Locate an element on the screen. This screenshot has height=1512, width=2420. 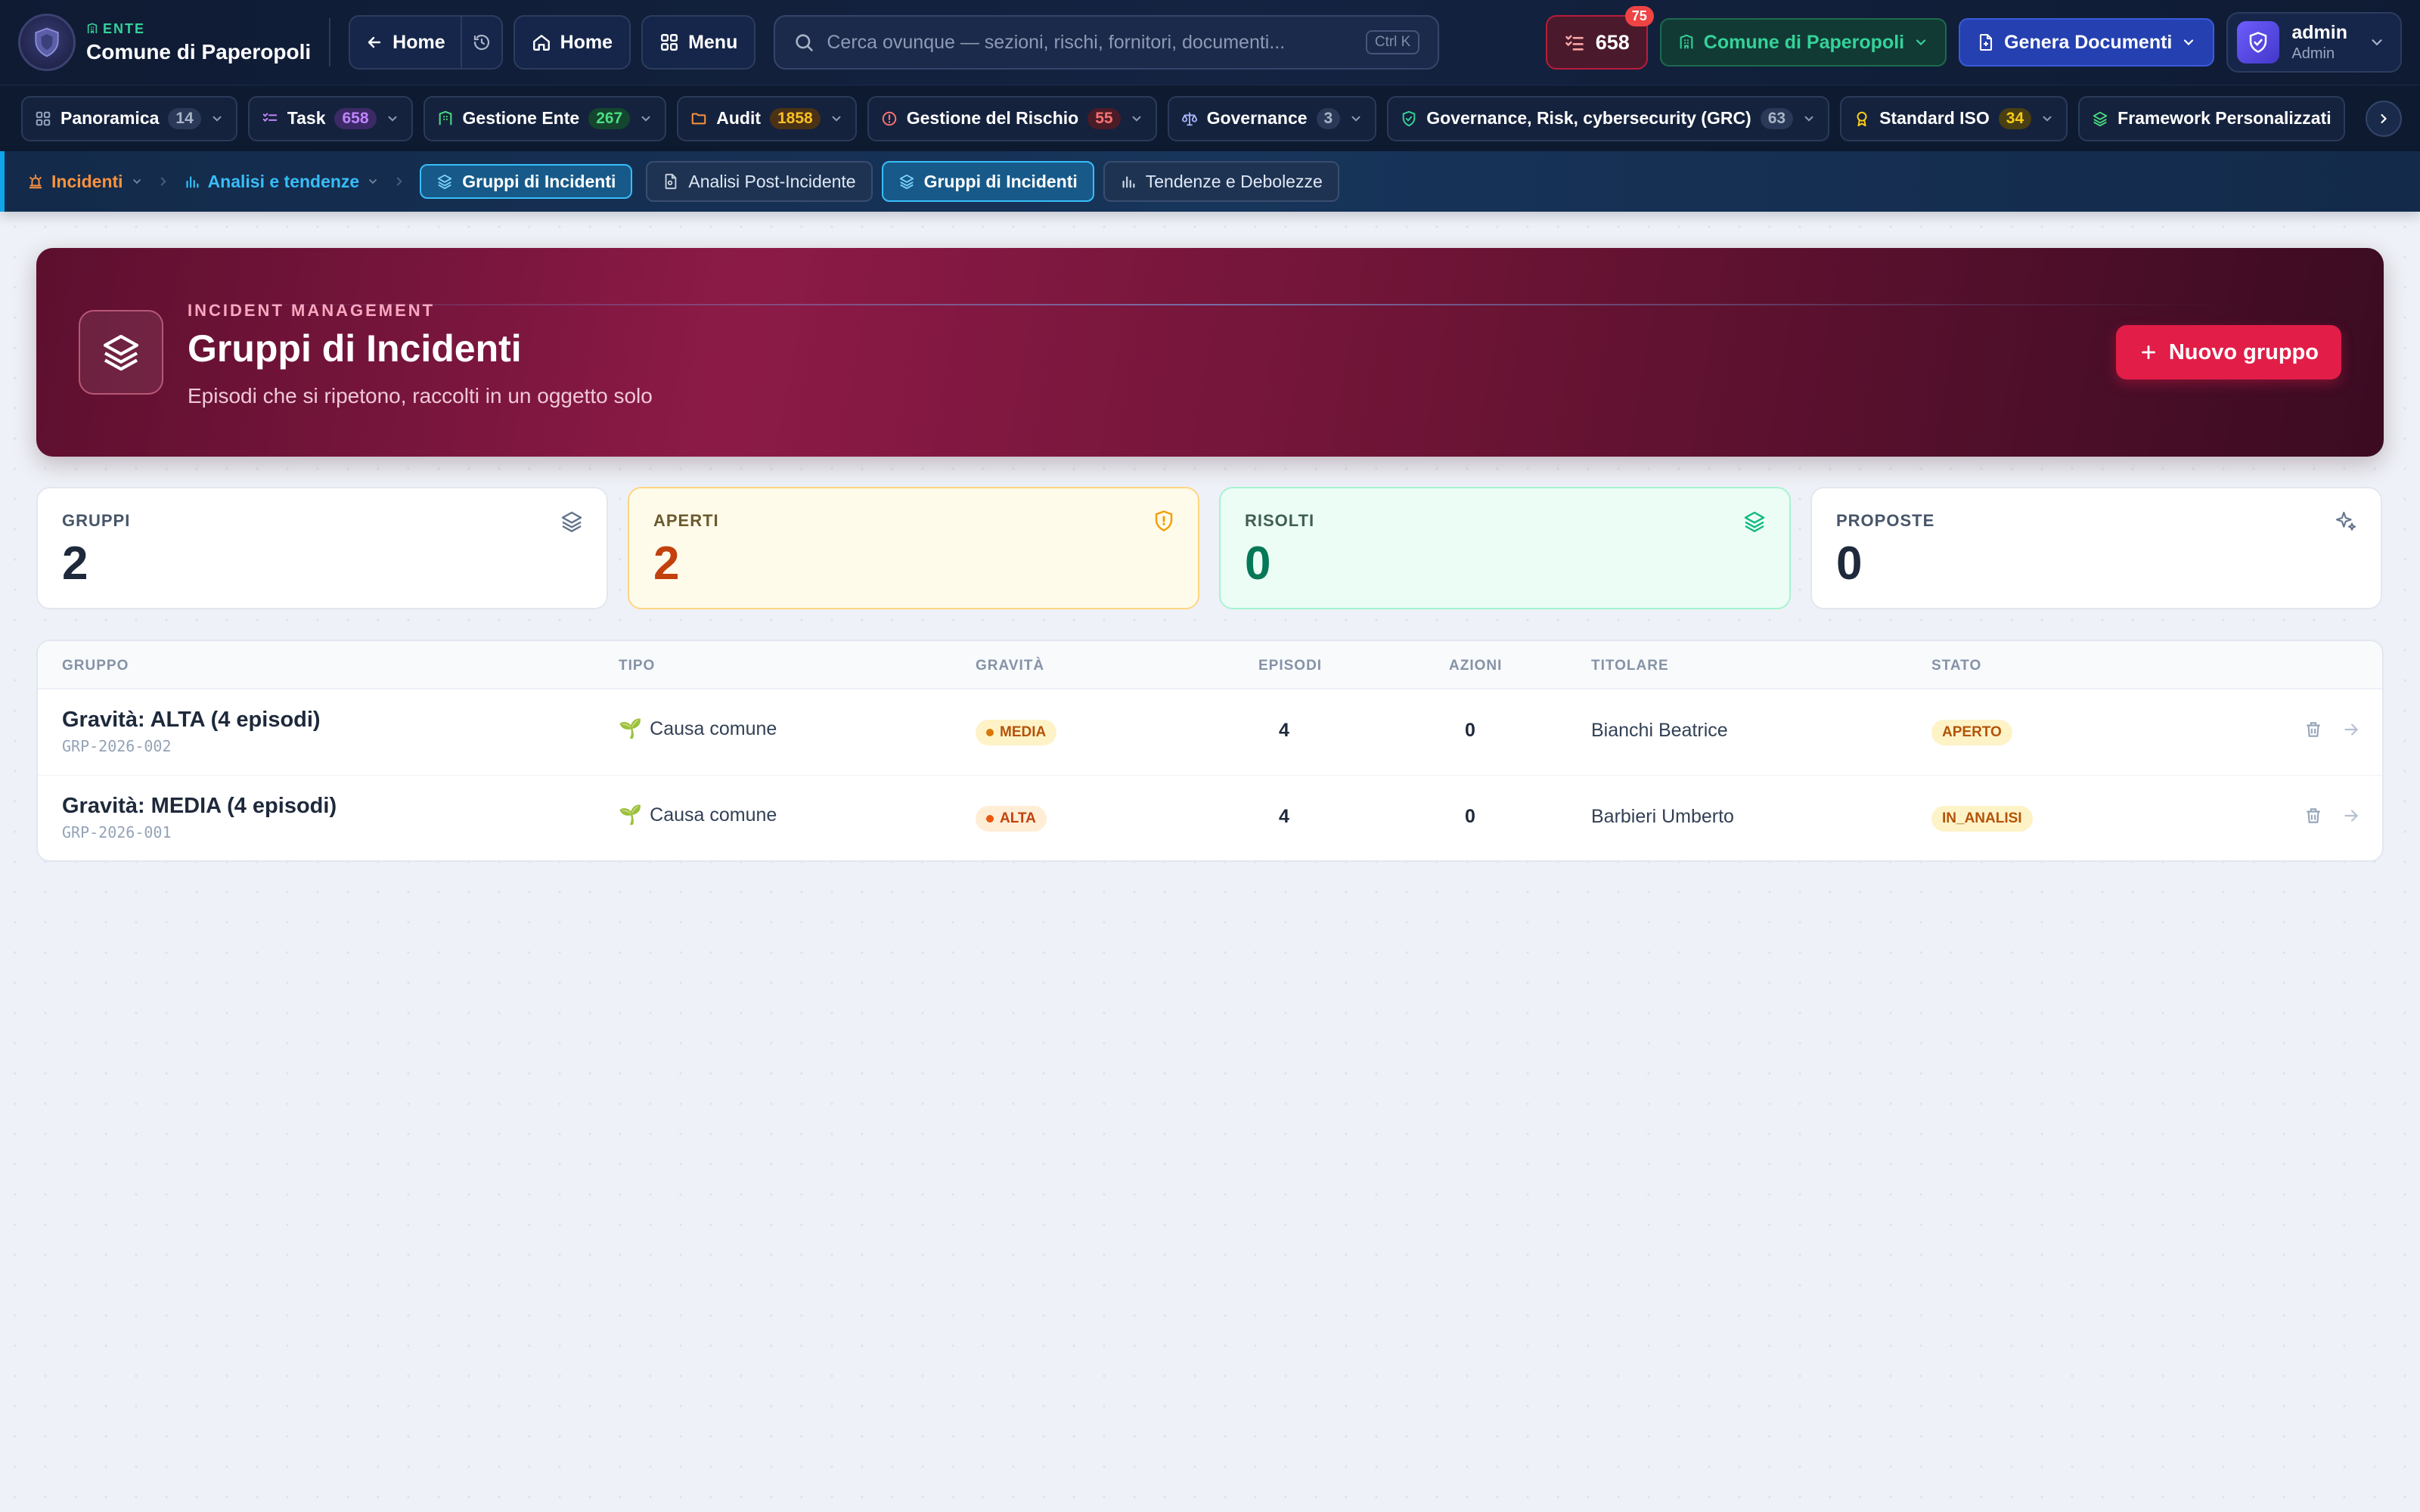
stat-value: 0 is located at coordinates (1258, 564).